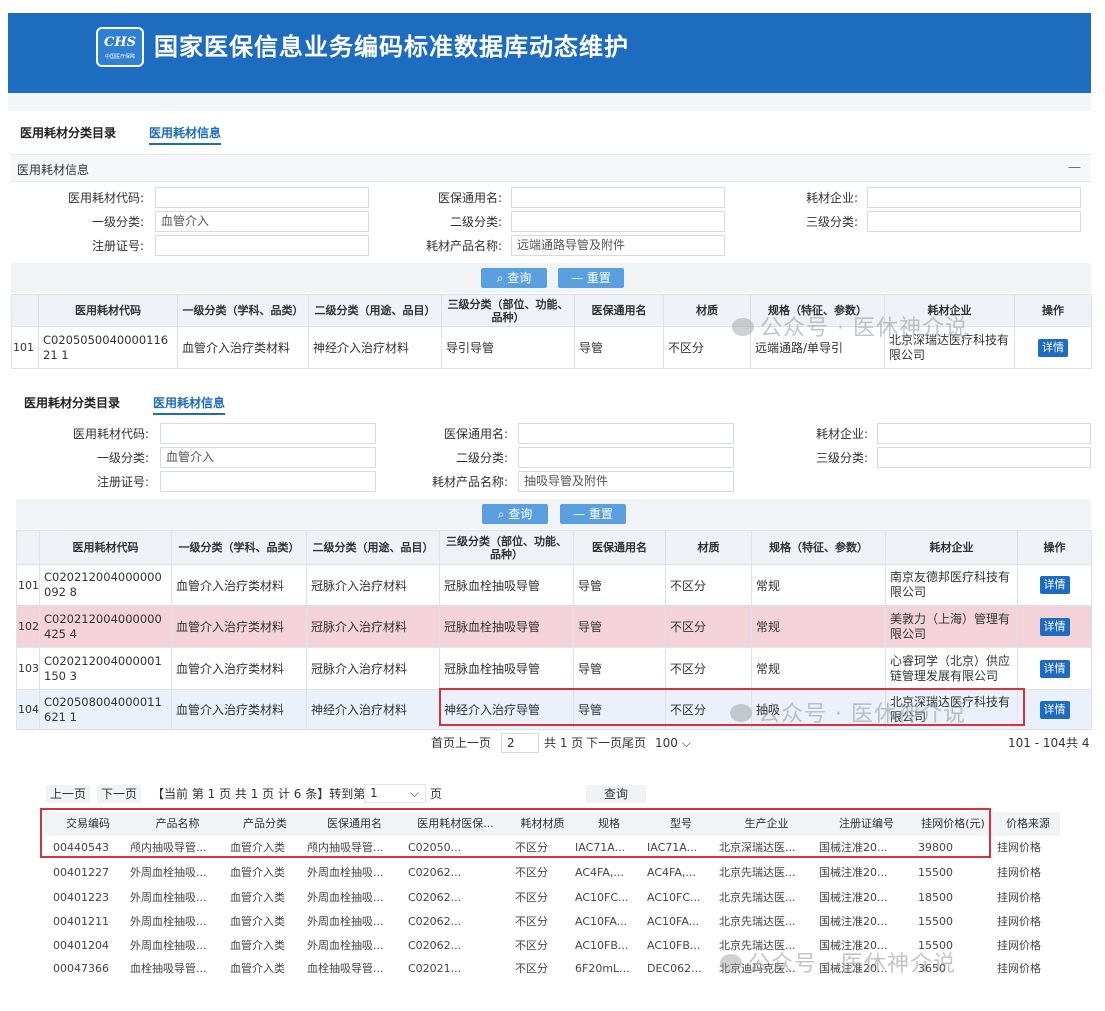 This screenshot has height=1011, width=1105. What do you see at coordinates (185, 134) in the screenshot?
I see `tab-info: 医用耗材信息` at bounding box center [185, 134].